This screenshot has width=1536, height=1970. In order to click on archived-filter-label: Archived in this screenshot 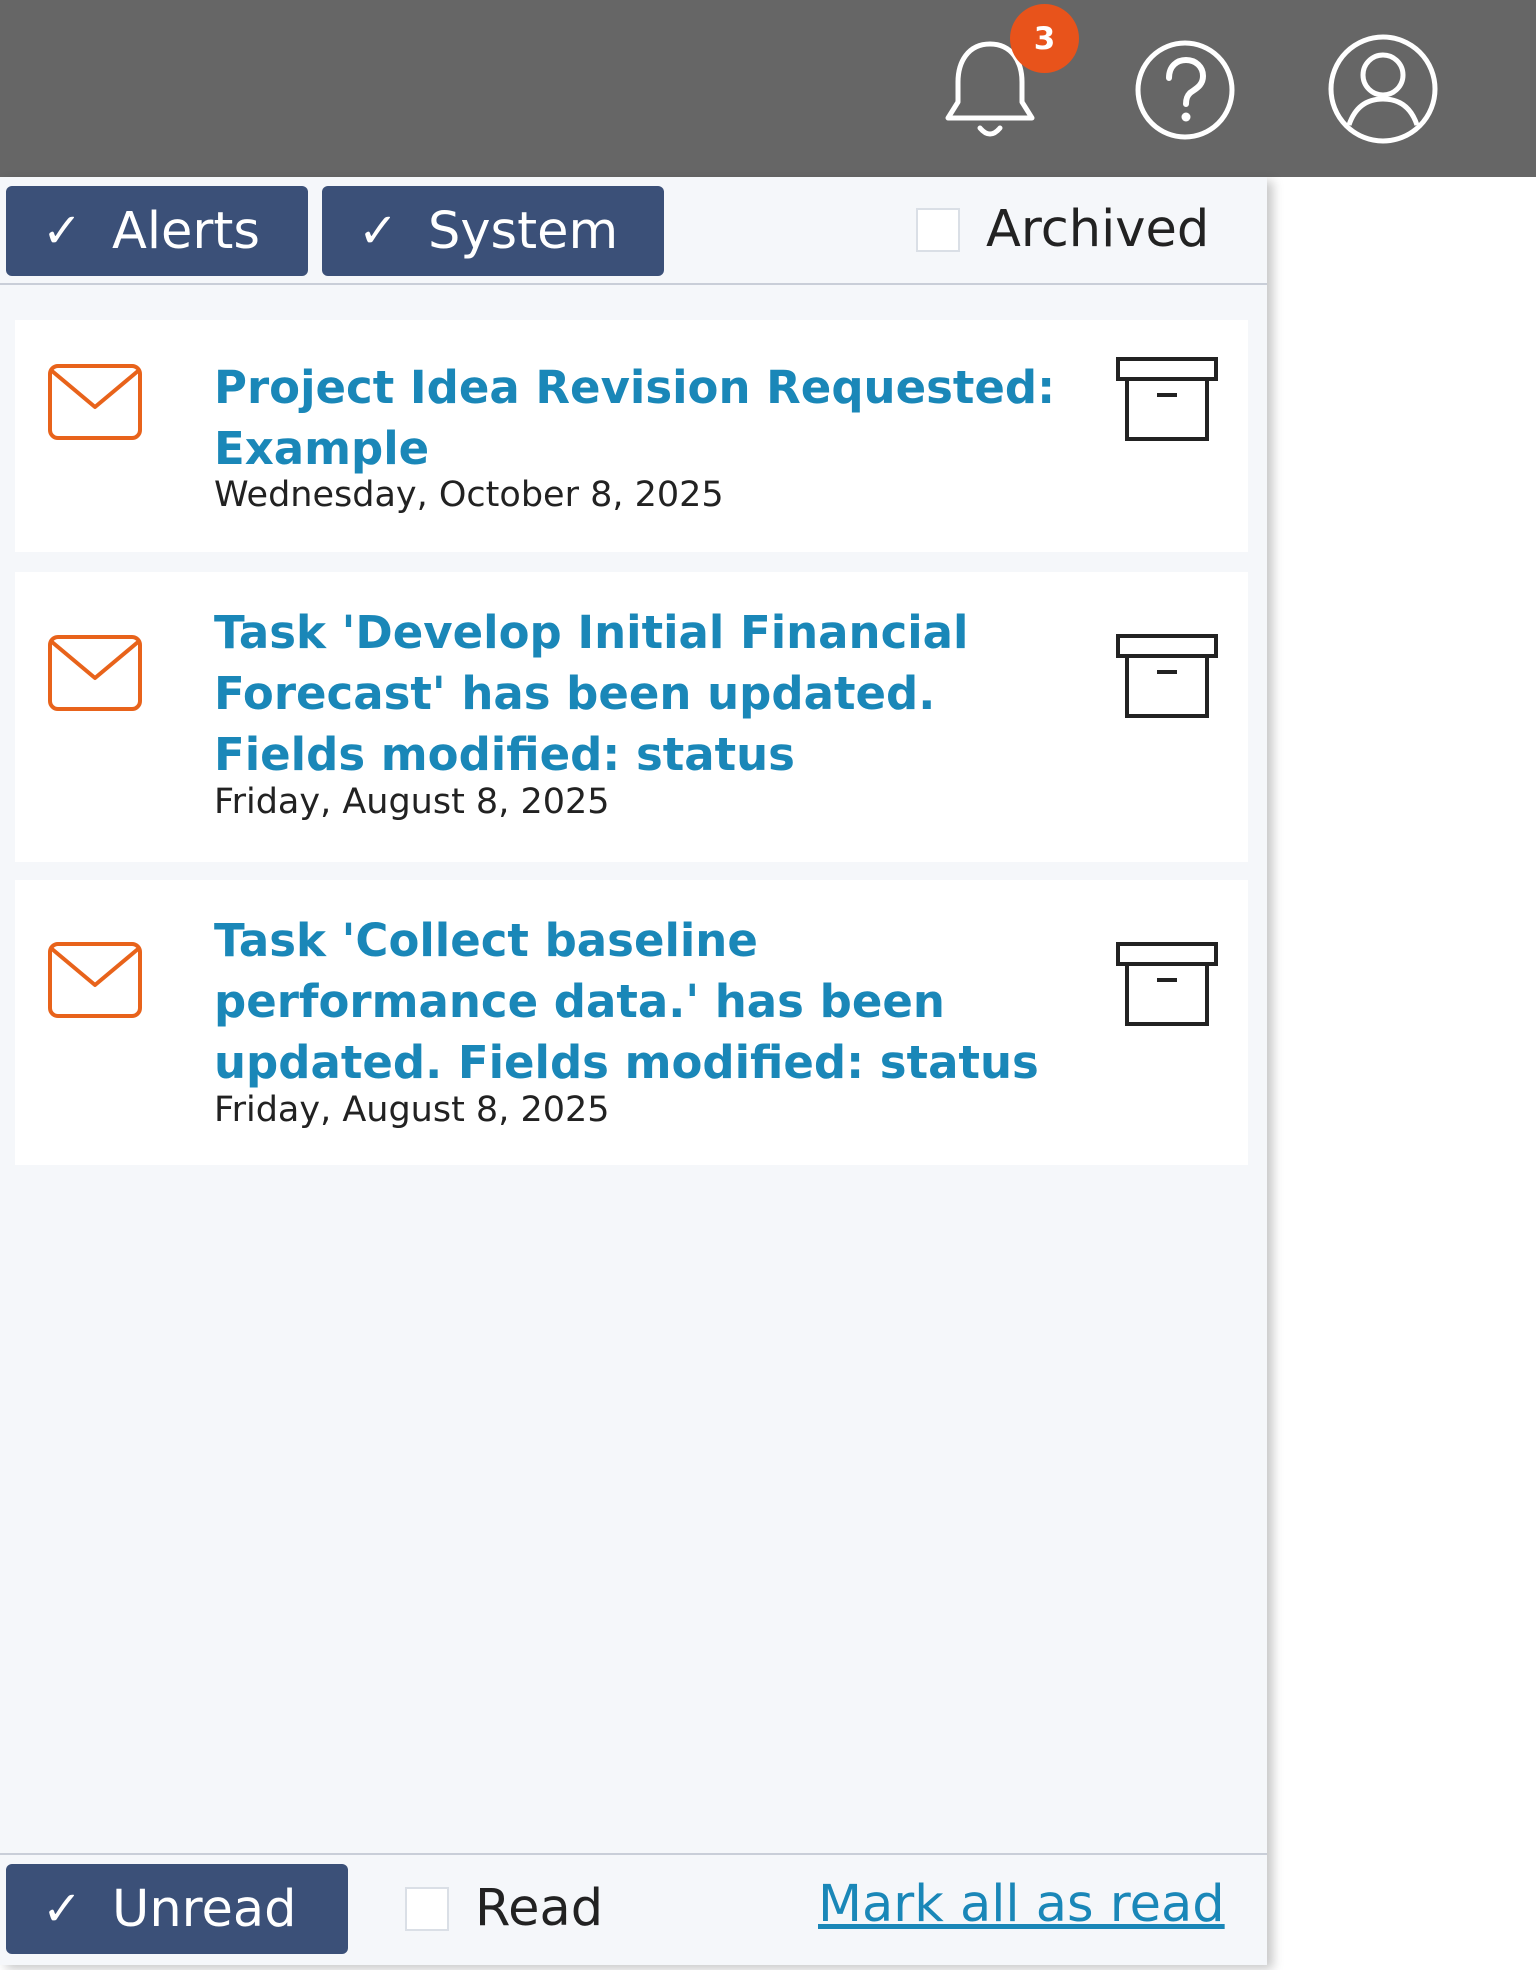, I will do `click(1098, 229)`.